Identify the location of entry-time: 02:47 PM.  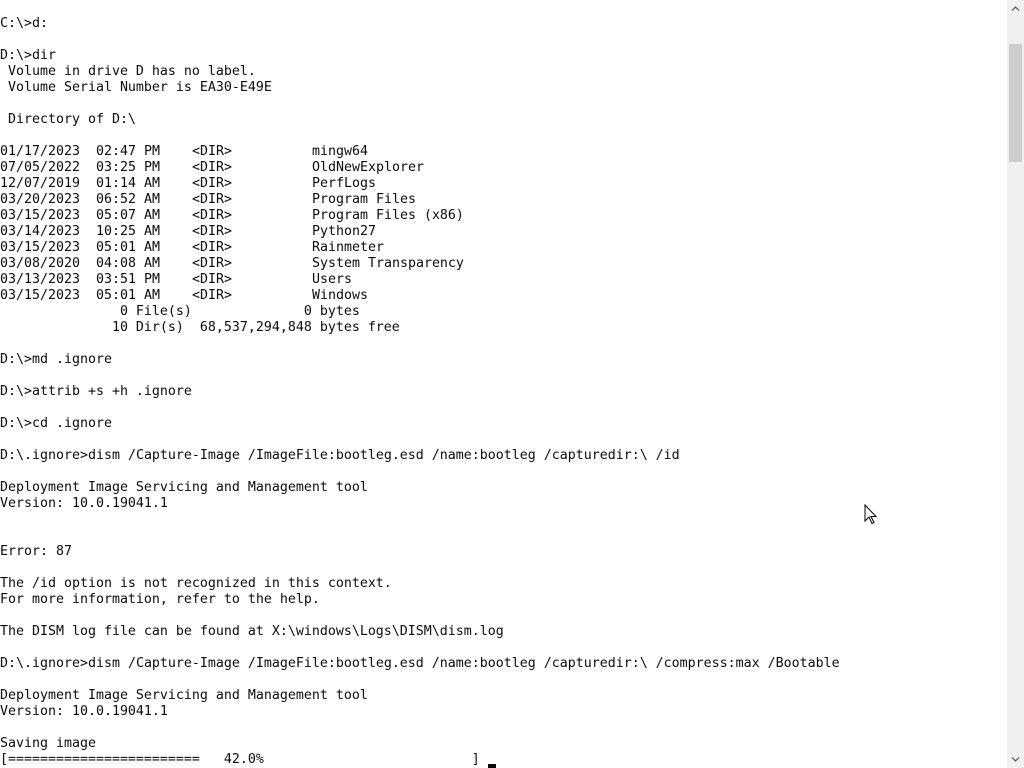
(128, 151).